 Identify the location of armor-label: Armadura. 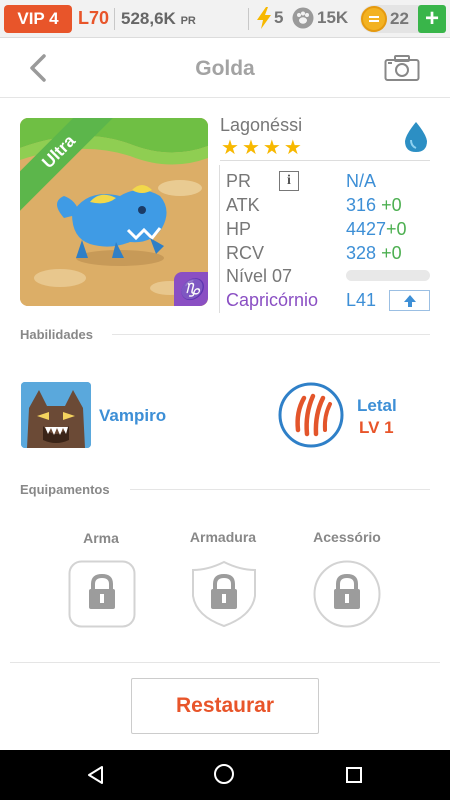
(223, 537).